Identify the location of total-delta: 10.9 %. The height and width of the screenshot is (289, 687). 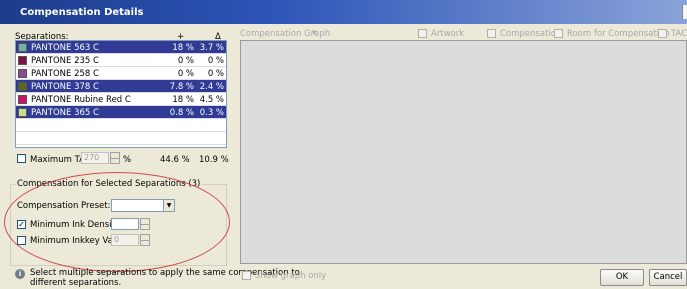
(214, 160).